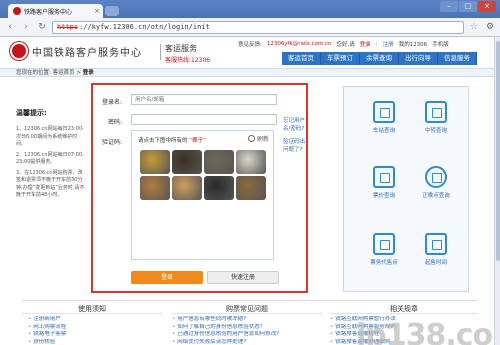 This screenshot has height=345, width=500. I want to click on new-tab-button, so click(112, 11).